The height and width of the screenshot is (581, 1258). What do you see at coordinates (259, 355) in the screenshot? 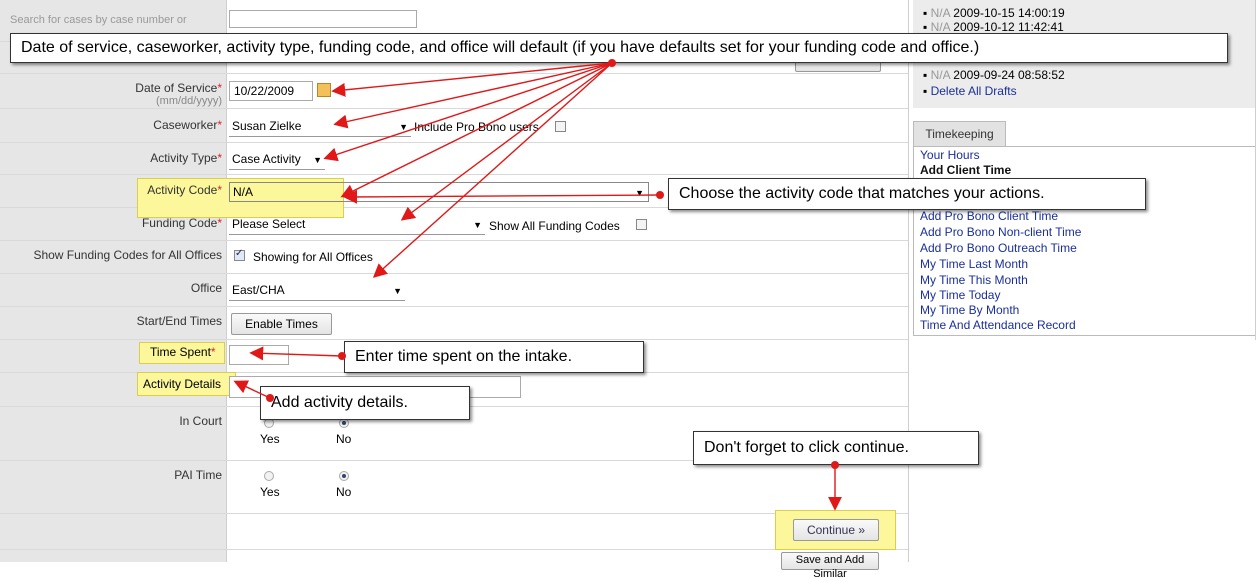
I see `time-spent-input` at bounding box center [259, 355].